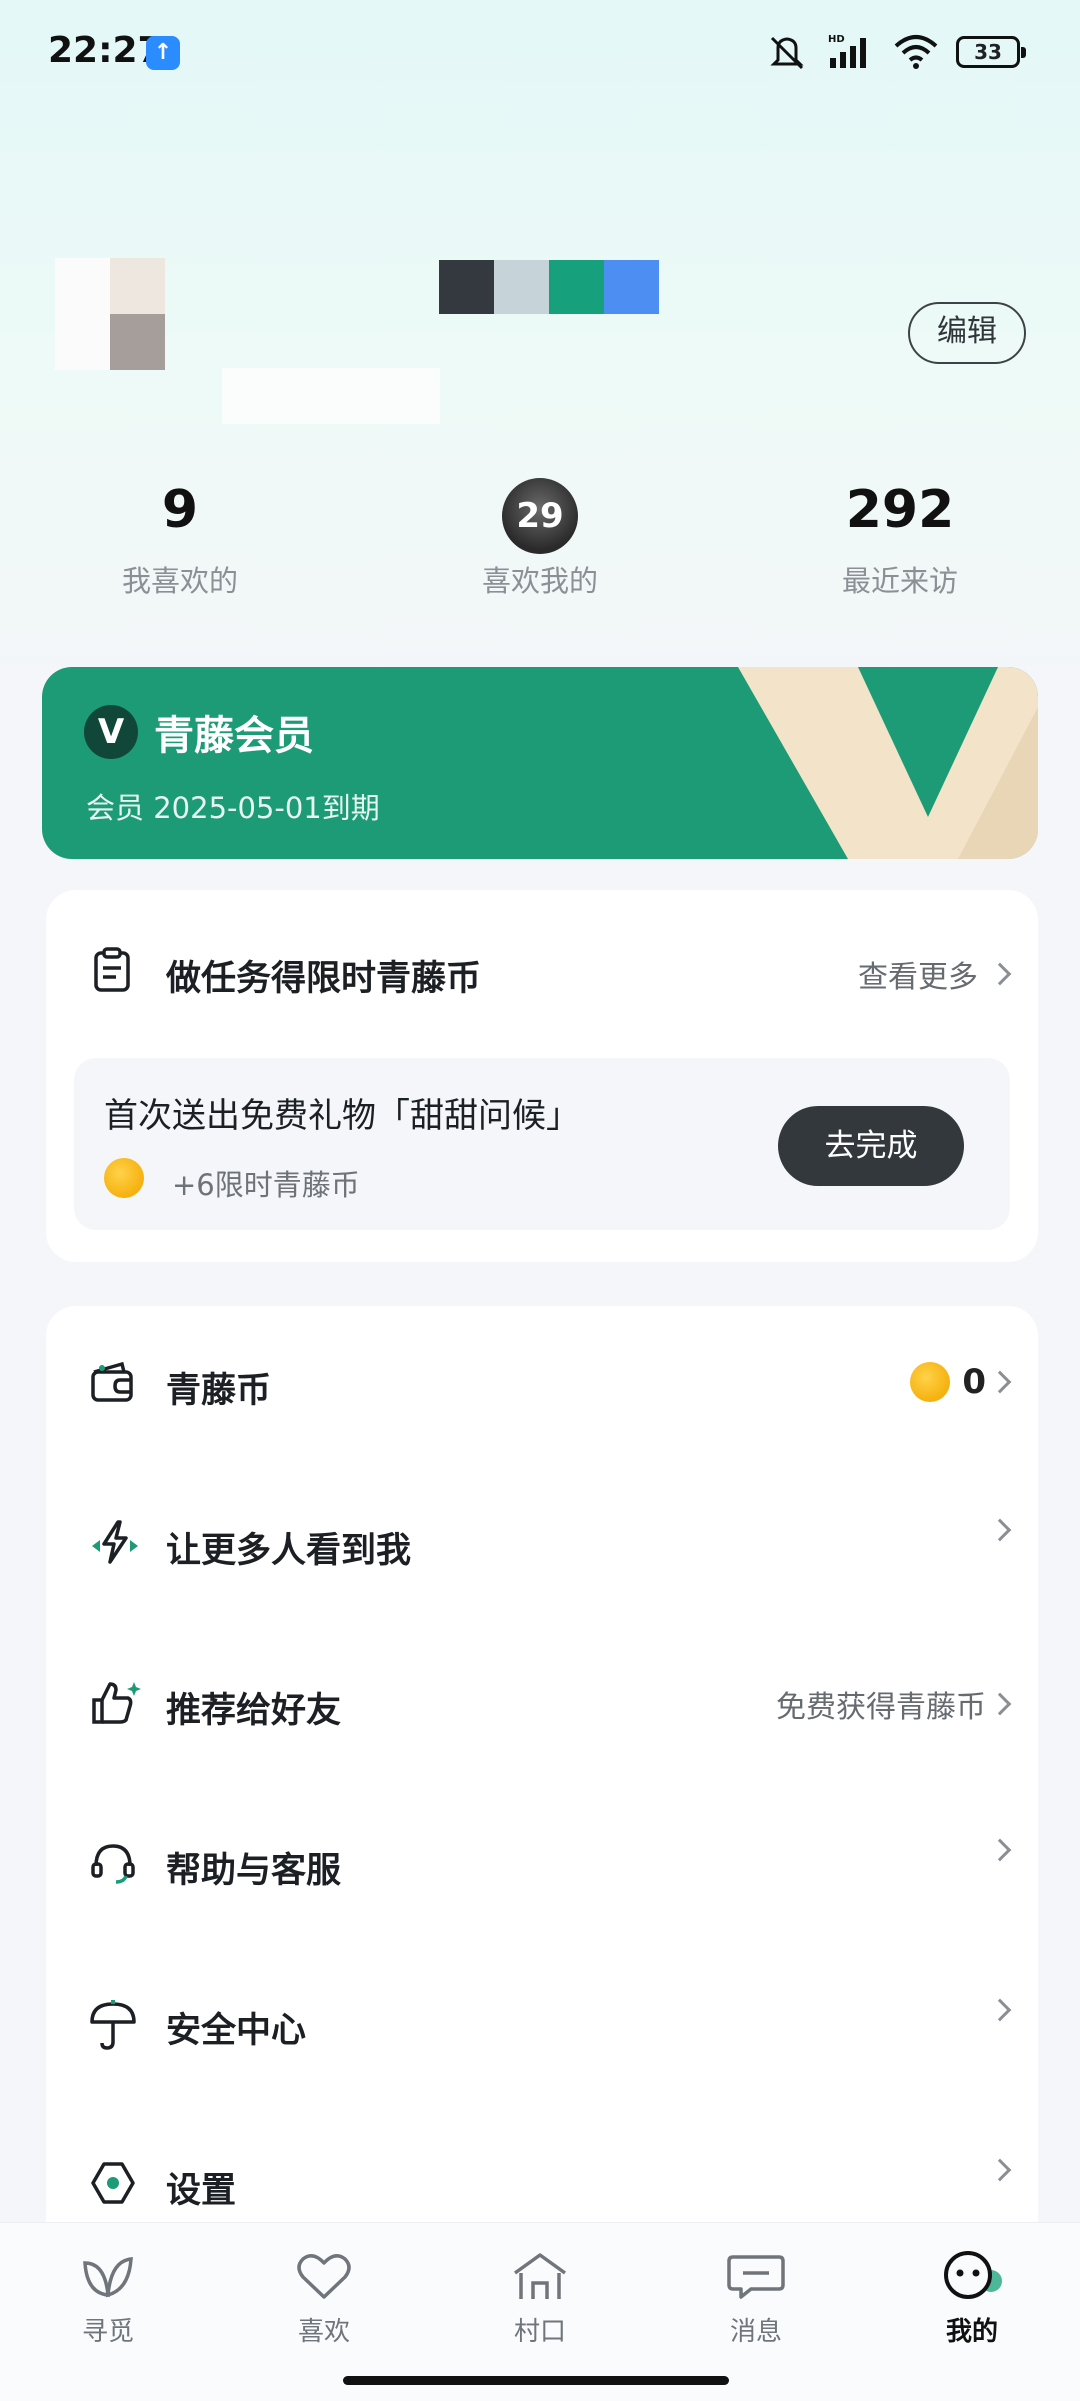  I want to click on nav-tab-explore: 寻觅, so click(108, 2298).